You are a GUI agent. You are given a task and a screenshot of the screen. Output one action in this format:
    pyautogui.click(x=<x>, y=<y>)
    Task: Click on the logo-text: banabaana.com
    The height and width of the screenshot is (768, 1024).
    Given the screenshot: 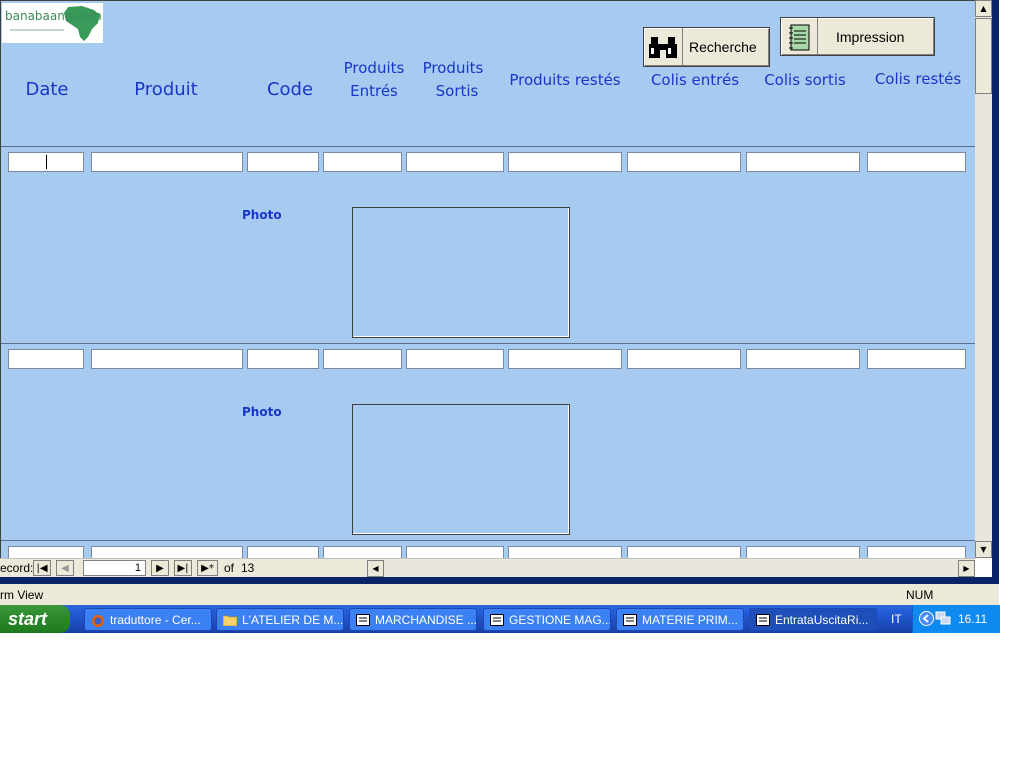 What is the action you would take?
    pyautogui.click(x=53, y=16)
    